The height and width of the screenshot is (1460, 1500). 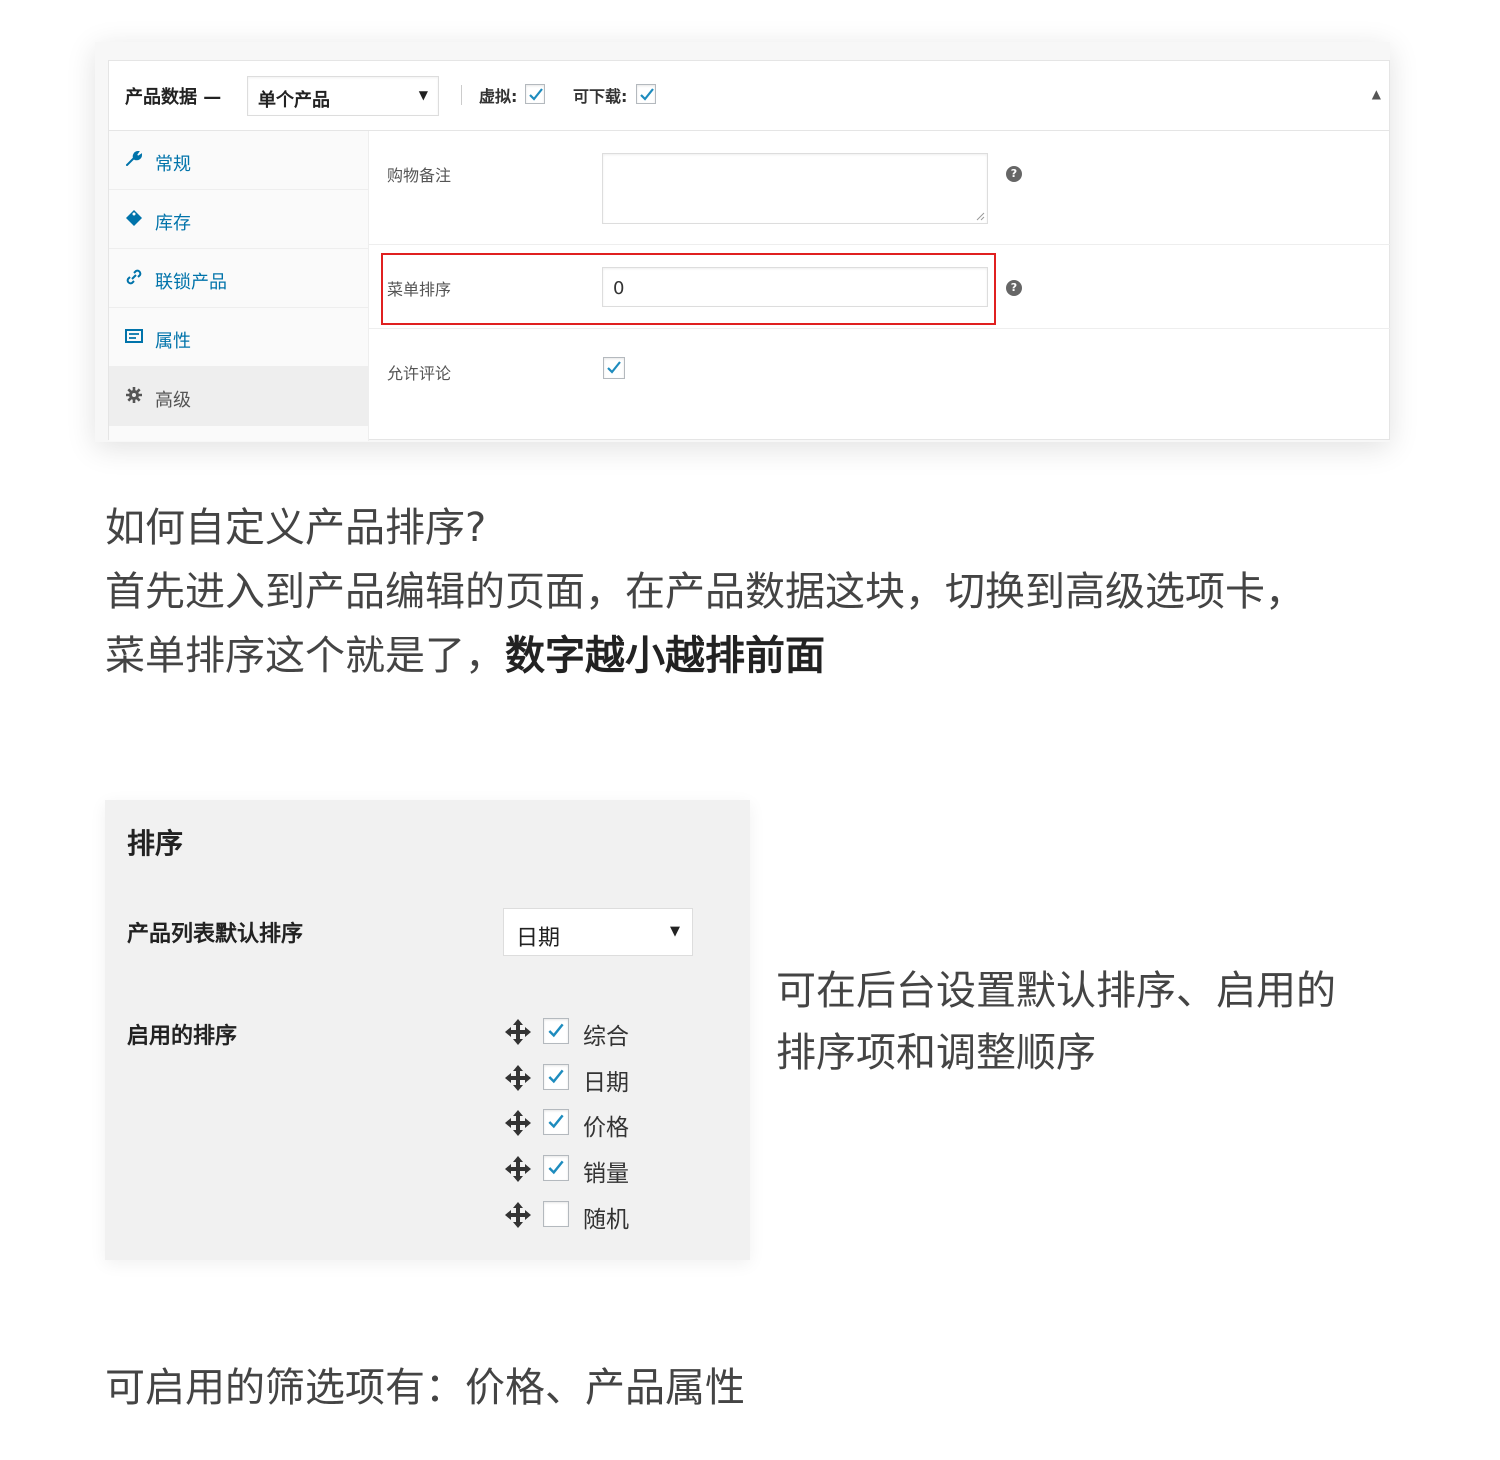 What do you see at coordinates (134, 158) in the screenshot?
I see `wrench-icon` at bounding box center [134, 158].